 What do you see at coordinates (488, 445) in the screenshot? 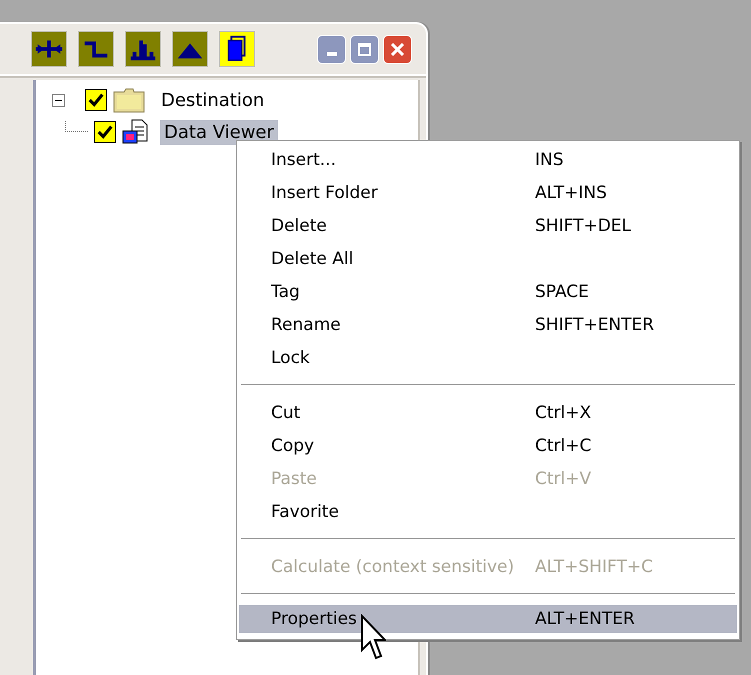
I see `menu-item: Copy Ctrl+C` at bounding box center [488, 445].